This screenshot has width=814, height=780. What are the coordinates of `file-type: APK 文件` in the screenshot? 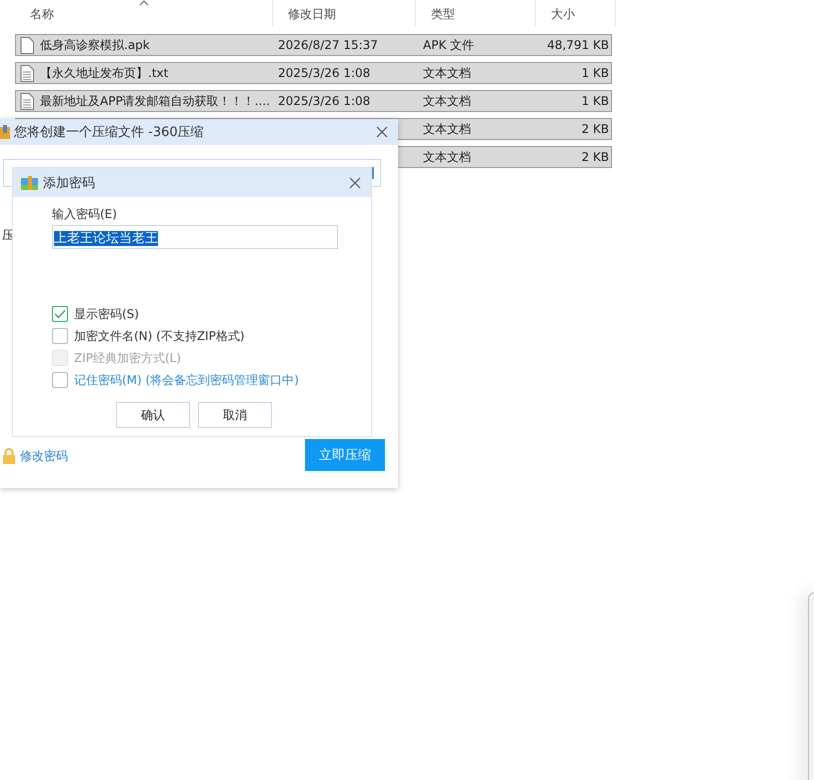 It's located at (448, 45).